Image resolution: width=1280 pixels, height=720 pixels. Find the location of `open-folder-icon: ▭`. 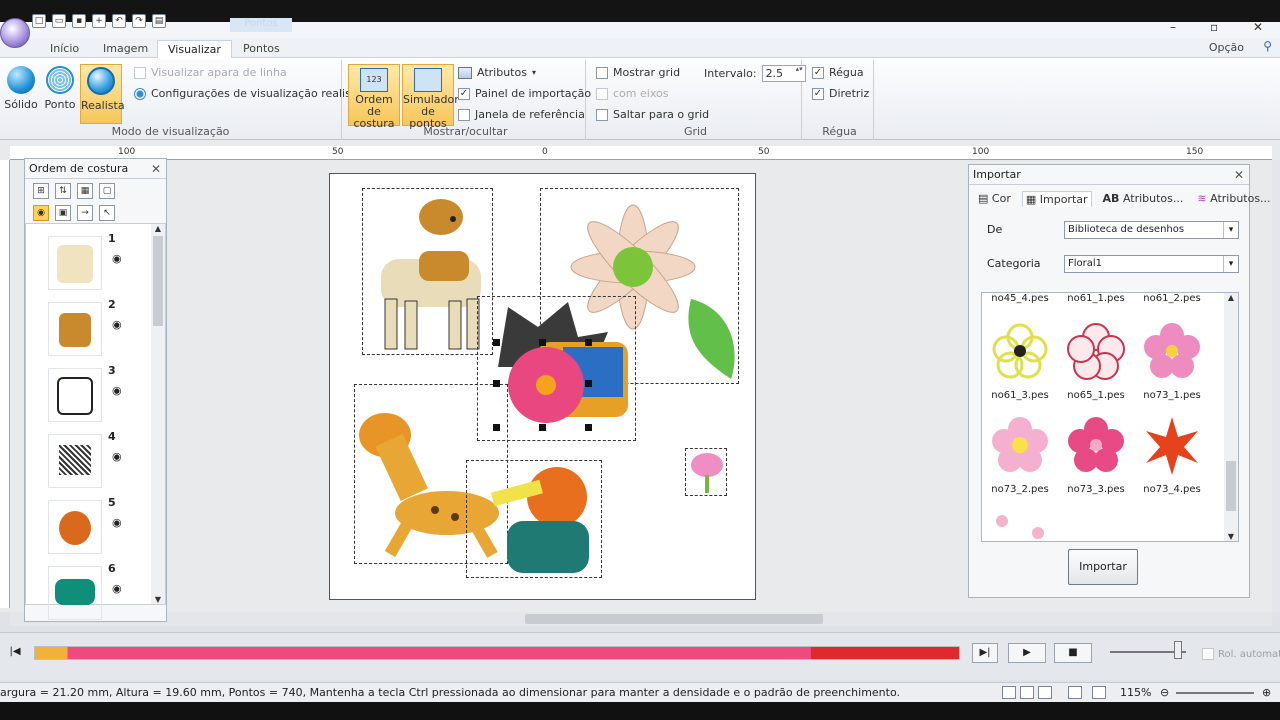

open-folder-icon: ▭ is located at coordinates (59, 21).